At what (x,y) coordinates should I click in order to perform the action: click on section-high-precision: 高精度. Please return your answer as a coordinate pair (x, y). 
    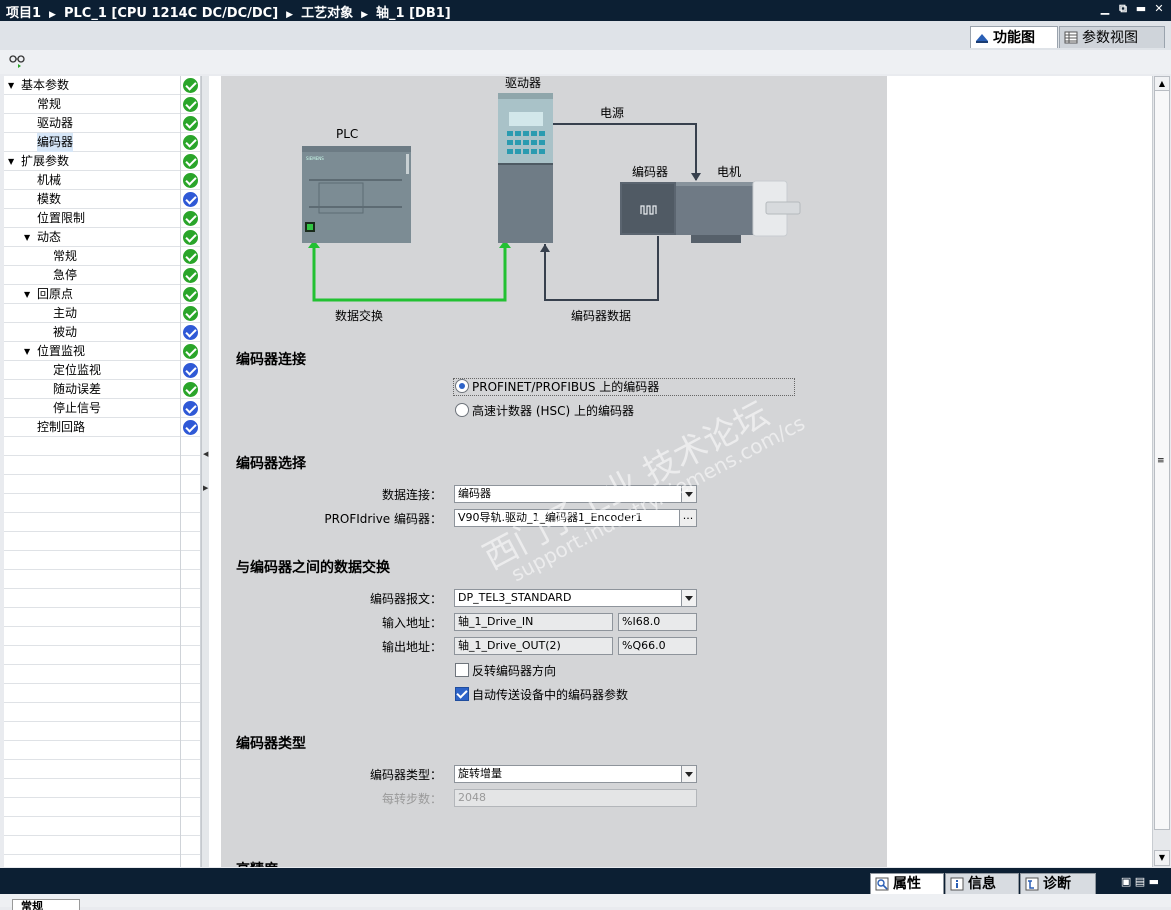
    Looking at the image, I should click on (257, 863).